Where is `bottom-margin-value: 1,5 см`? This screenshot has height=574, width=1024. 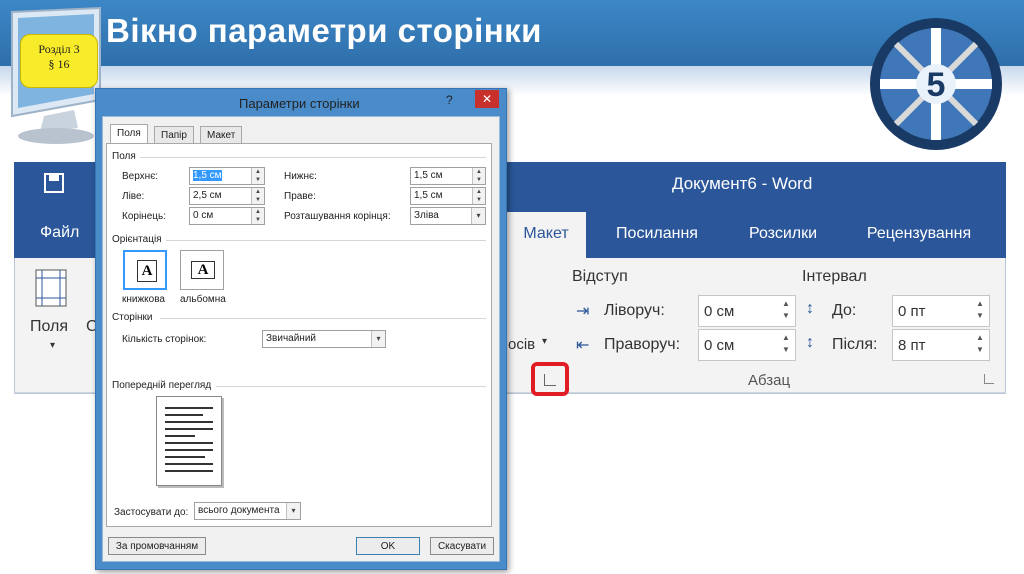 bottom-margin-value: 1,5 см is located at coordinates (428, 175).